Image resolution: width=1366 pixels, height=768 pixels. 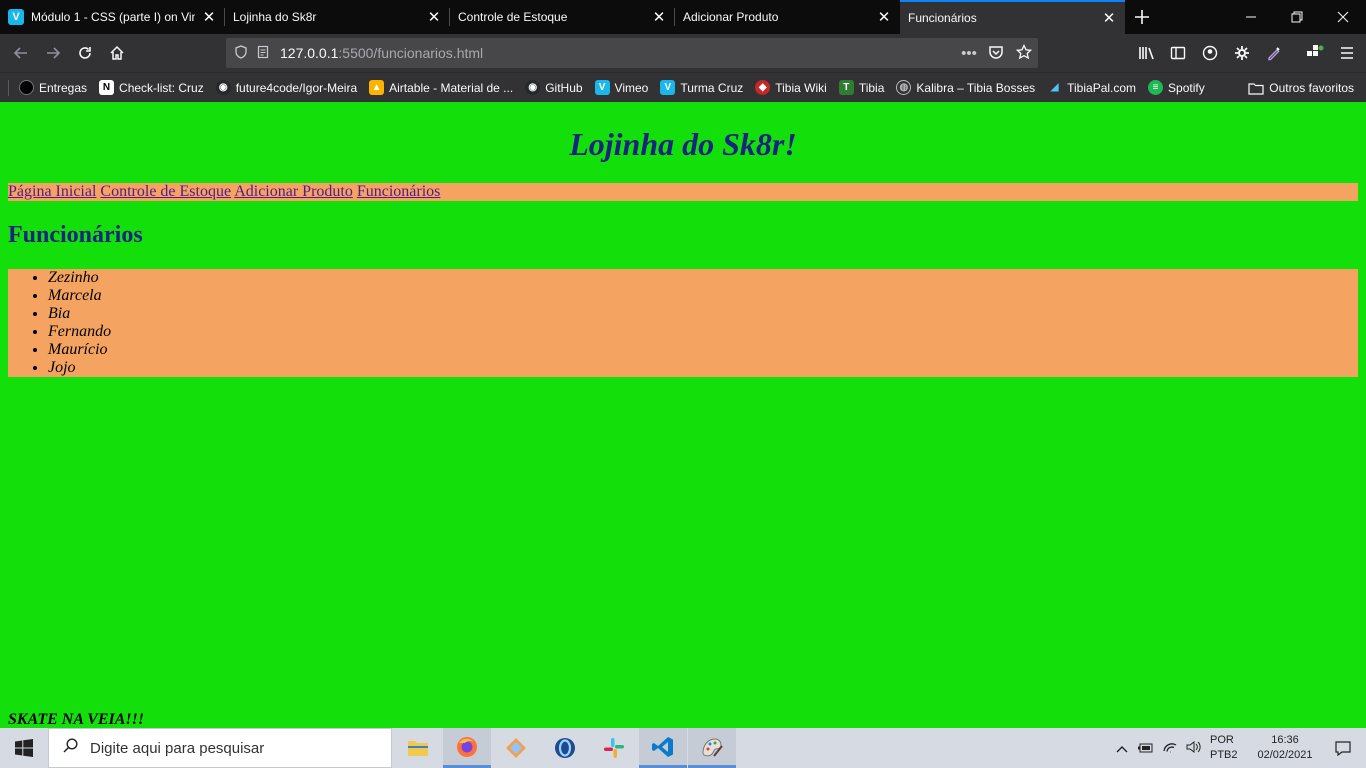 What do you see at coordinates (703, 296) in the screenshot?
I see `list-item: Marcela` at bounding box center [703, 296].